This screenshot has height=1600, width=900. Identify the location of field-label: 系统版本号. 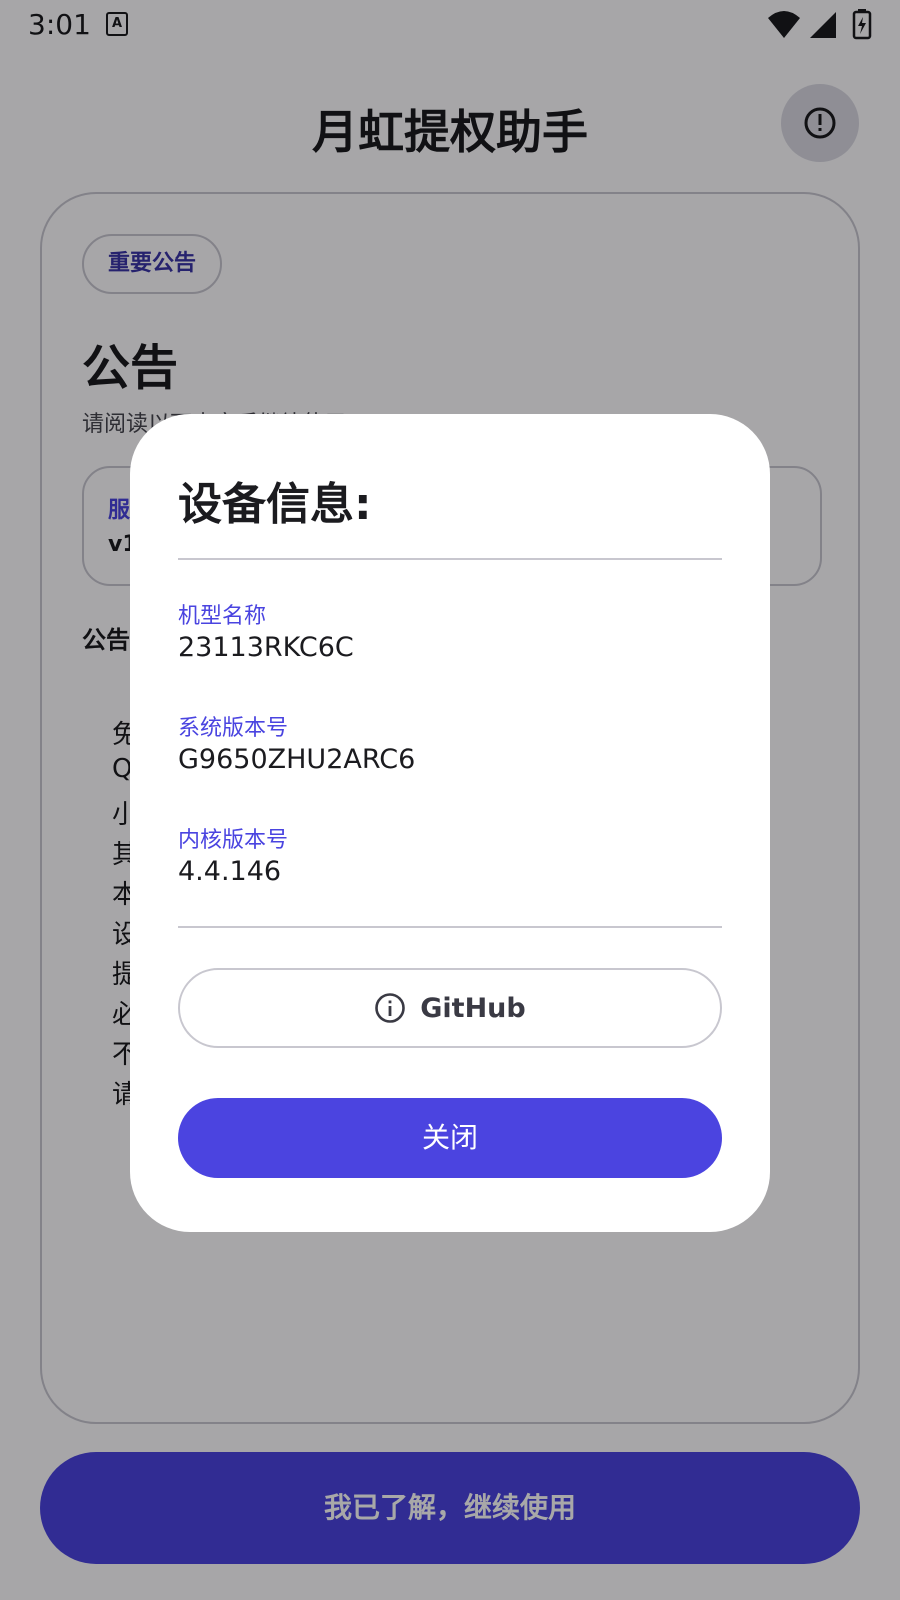
(233, 728).